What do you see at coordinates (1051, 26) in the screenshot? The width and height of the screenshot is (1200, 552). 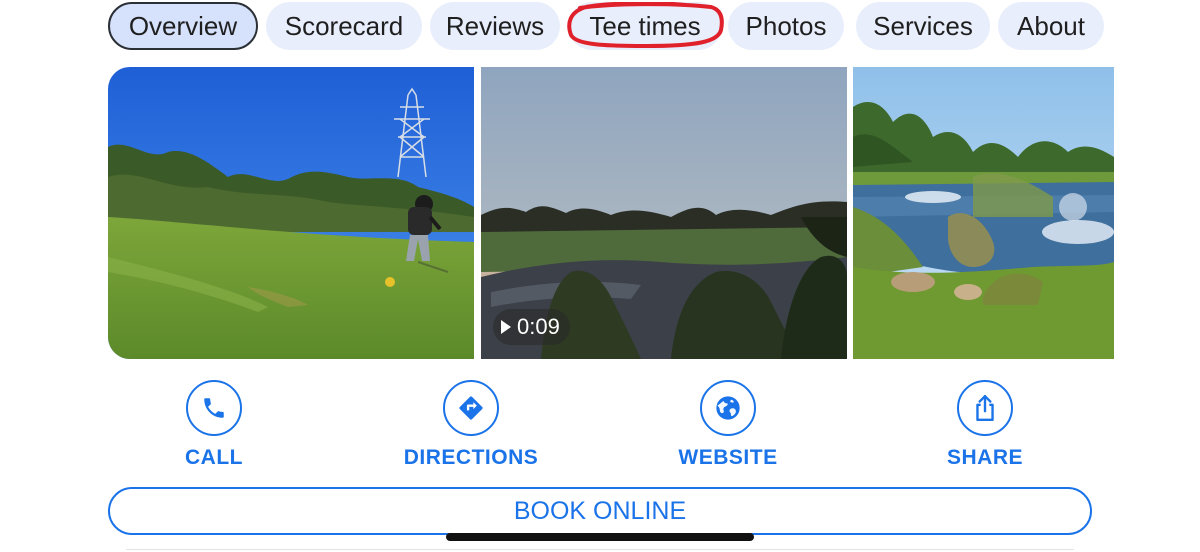 I see `tab-about: About` at bounding box center [1051, 26].